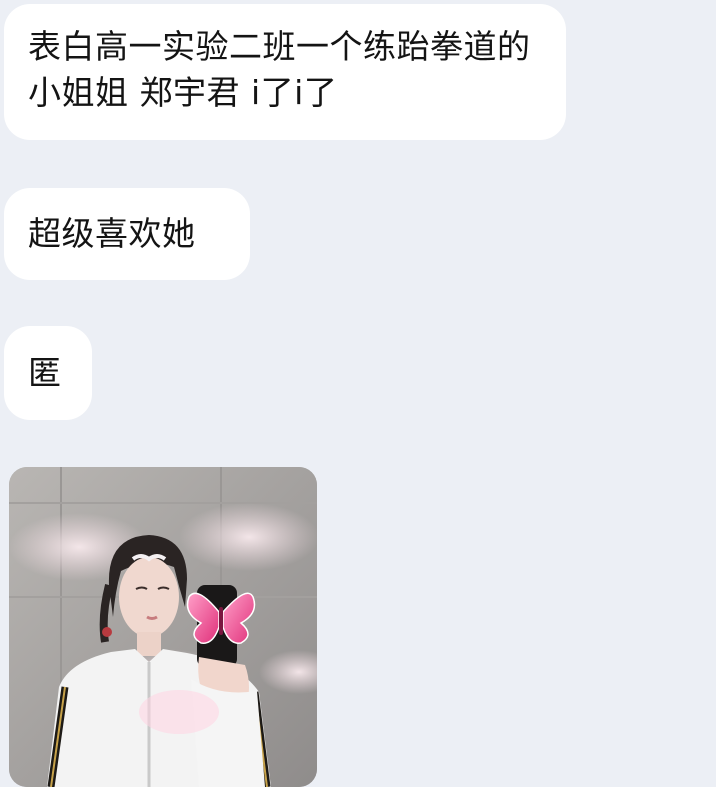 Image resolution: width=716 pixels, height=787 pixels. I want to click on message-text: 匿, so click(45, 372).